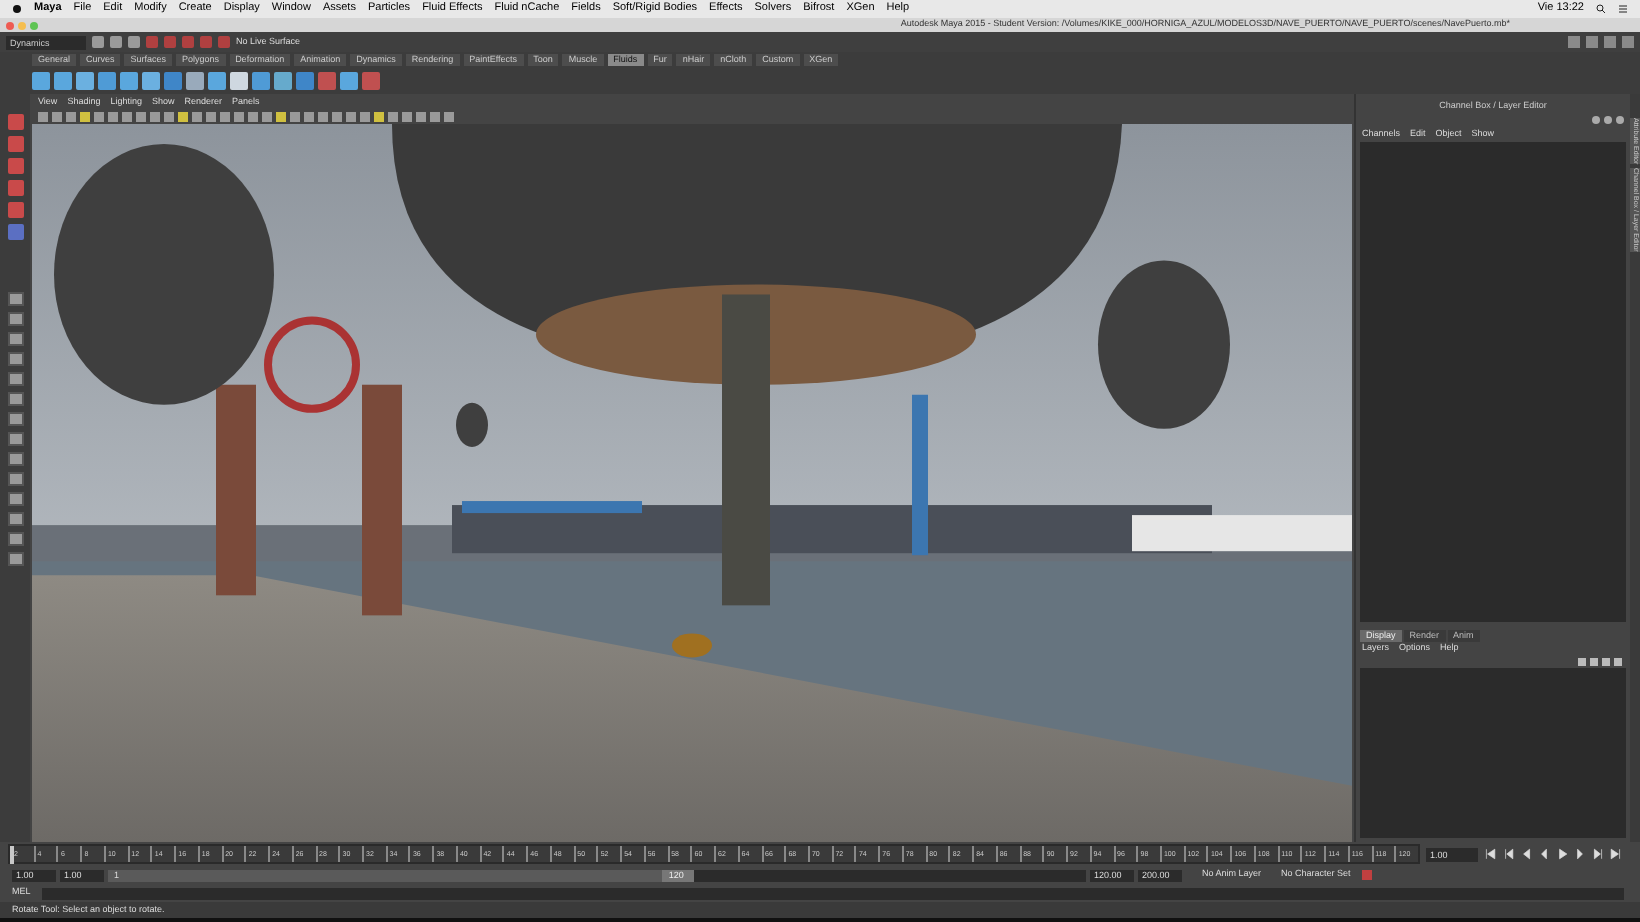 Image resolution: width=1640 pixels, height=922 pixels. I want to click on search-icon, so click(1601, 9).